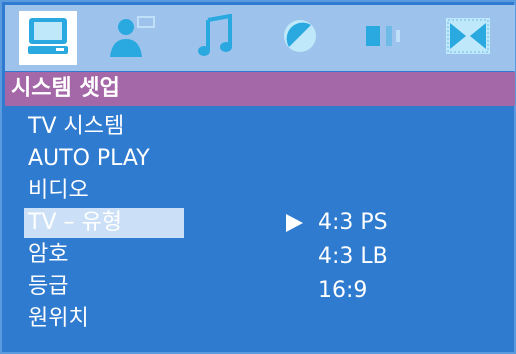 The height and width of the screenshot is (354, 516). Describe the element at coordinates (260, 89) in the screenshot. I see `title-bar: 시스템 셋업` at that location.